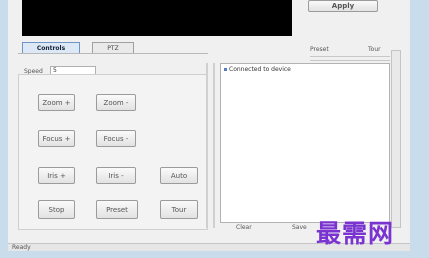 Image resolution: width=429 pixels, height=258 pixels. I want to click on stop-button: Stop, so click(56, 209).